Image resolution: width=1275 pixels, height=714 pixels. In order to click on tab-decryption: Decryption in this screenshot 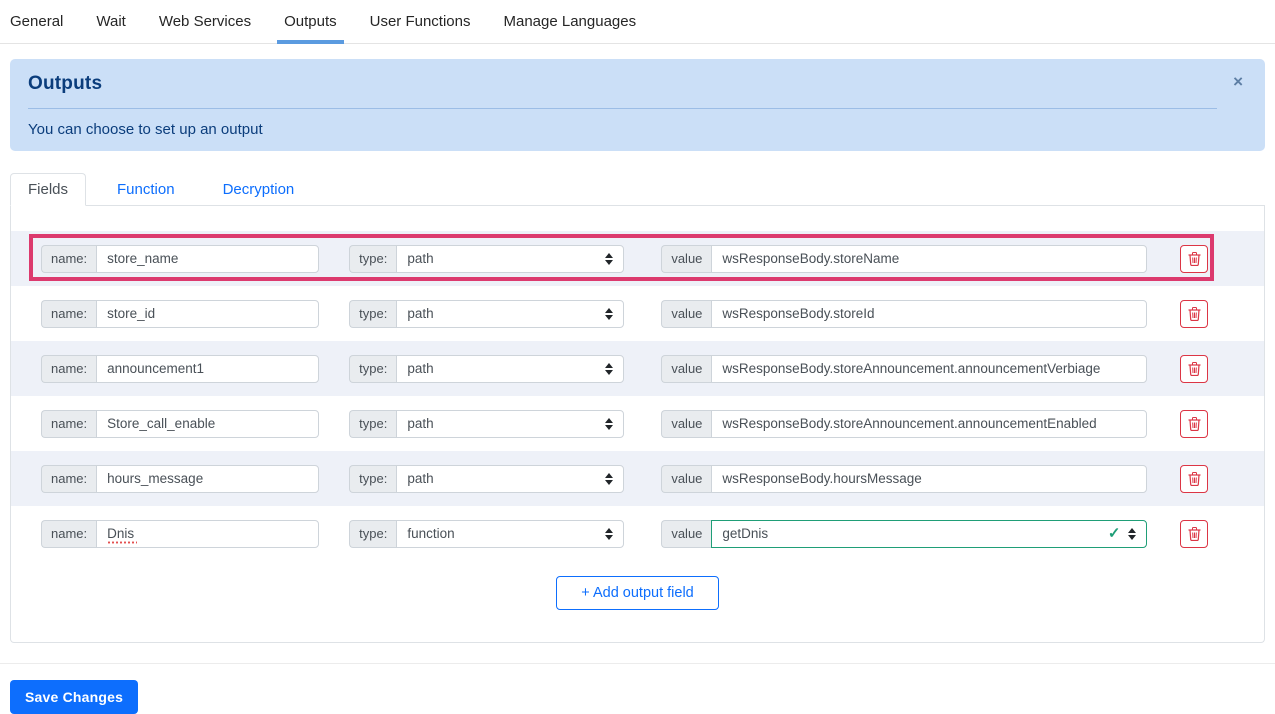, I will do `click(259, 189)`.